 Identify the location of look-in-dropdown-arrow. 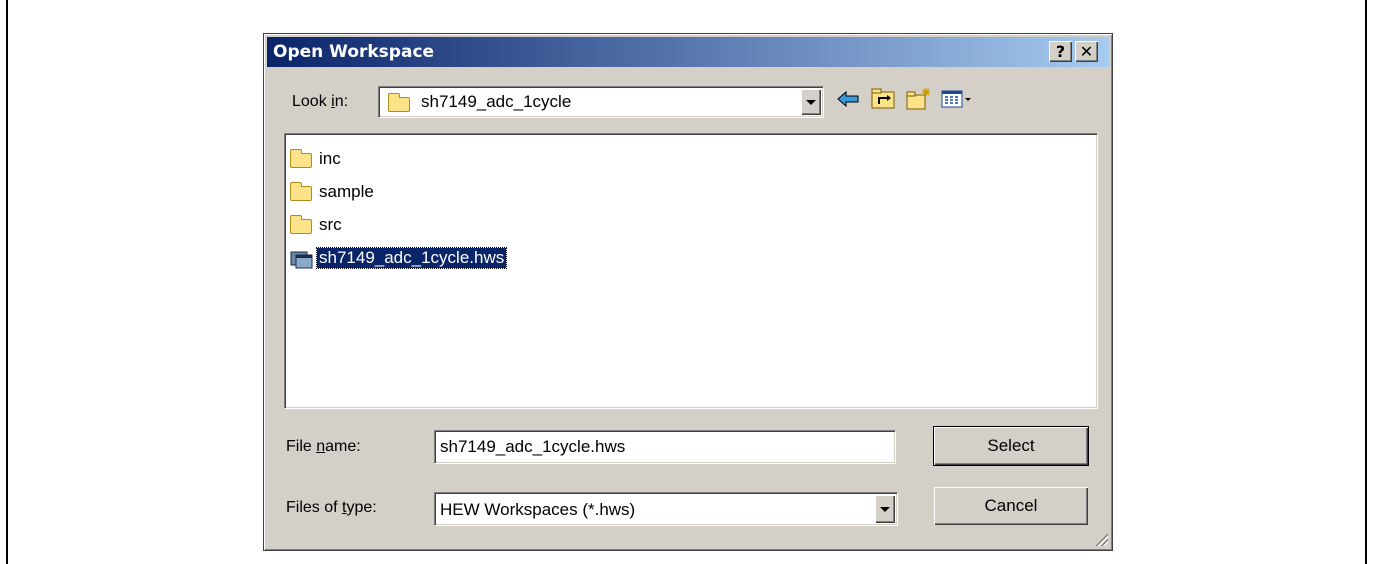
(811, 102).